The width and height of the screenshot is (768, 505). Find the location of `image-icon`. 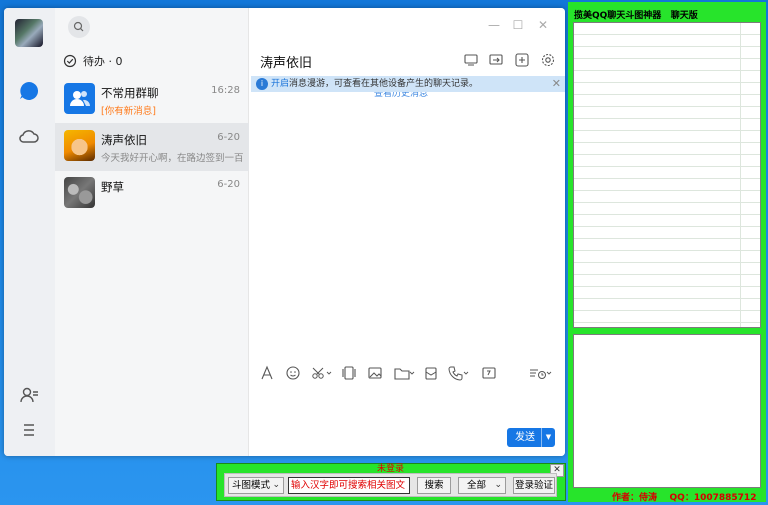

image-icon is located at coordinates (375, 373).